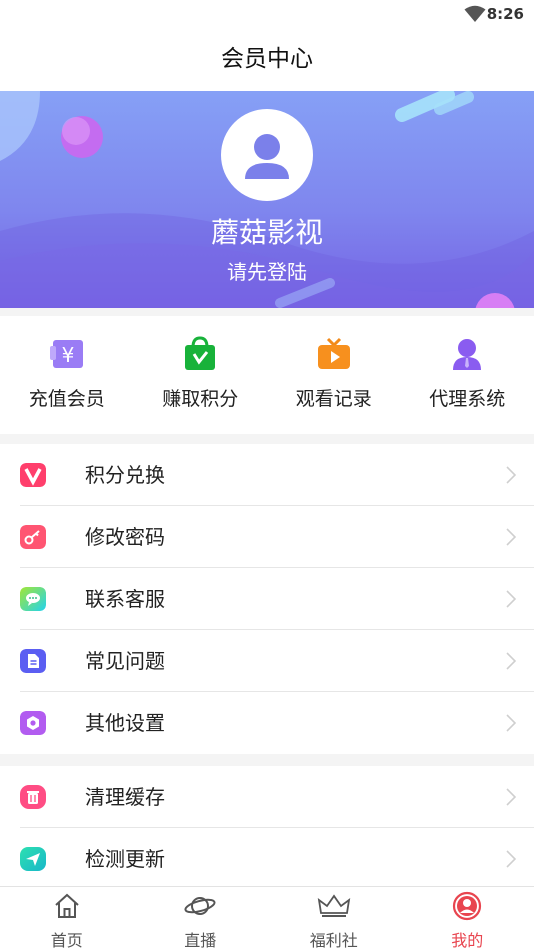 The height and width of the screenshot is (949, 534). Describe the element at coordinates (125, 661) in the screenshot. I see `menu-item-label: 常见问题` at that location.